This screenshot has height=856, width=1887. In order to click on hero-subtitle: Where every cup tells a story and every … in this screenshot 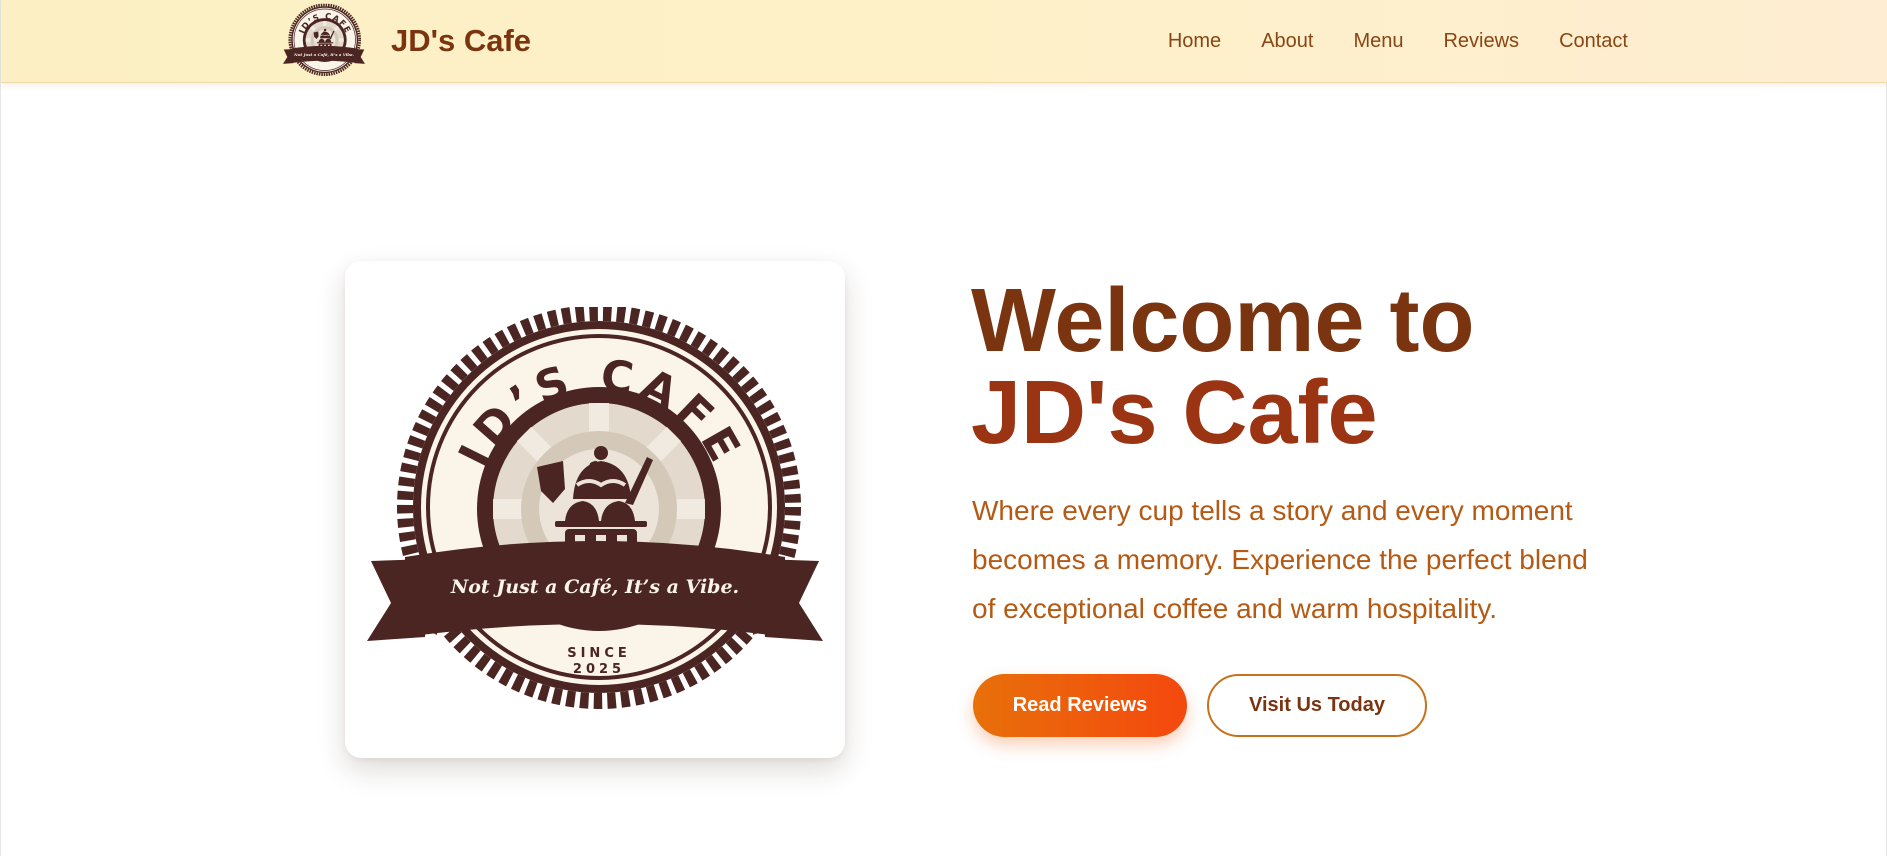, I will do `click(1280, 559)`.